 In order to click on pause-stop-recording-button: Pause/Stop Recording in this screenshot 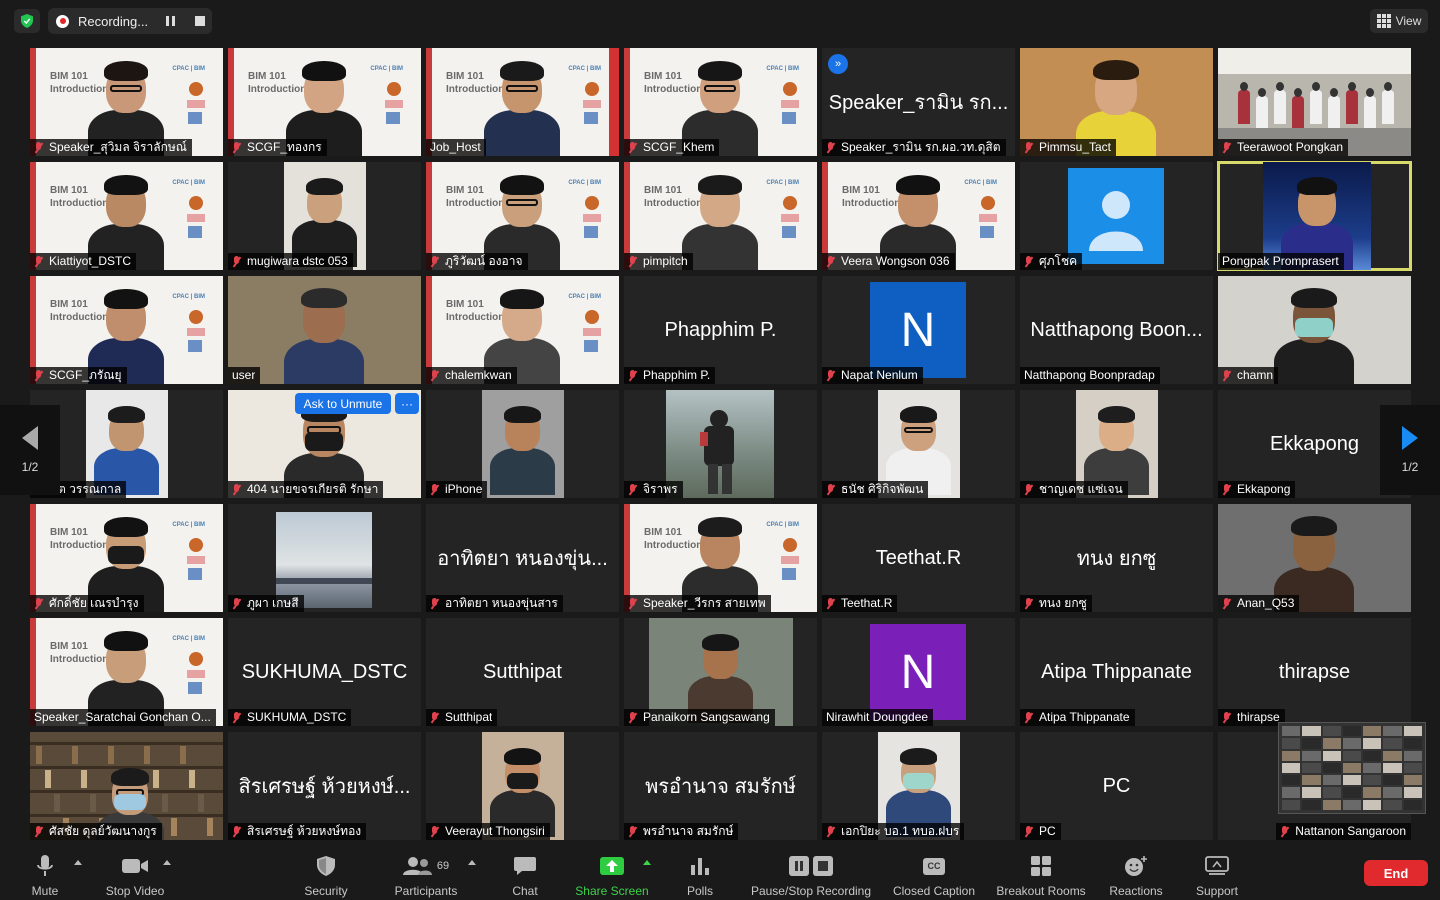, I will do `click(811, 874)`.